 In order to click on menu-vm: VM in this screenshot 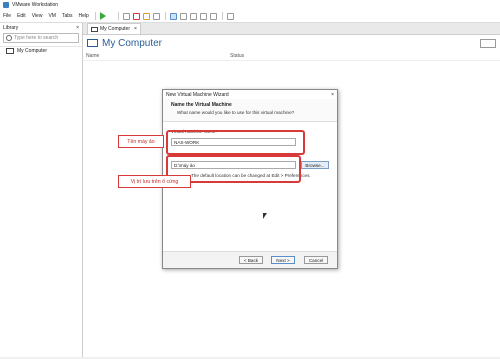, I will do `click(52, 16)`.